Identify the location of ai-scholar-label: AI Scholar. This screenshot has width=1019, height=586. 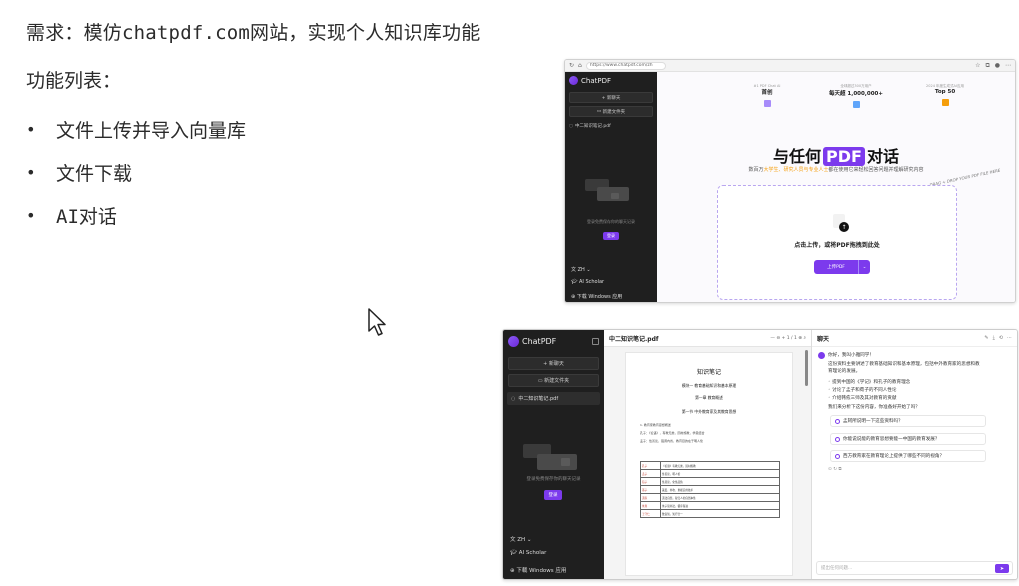
(532, 553).